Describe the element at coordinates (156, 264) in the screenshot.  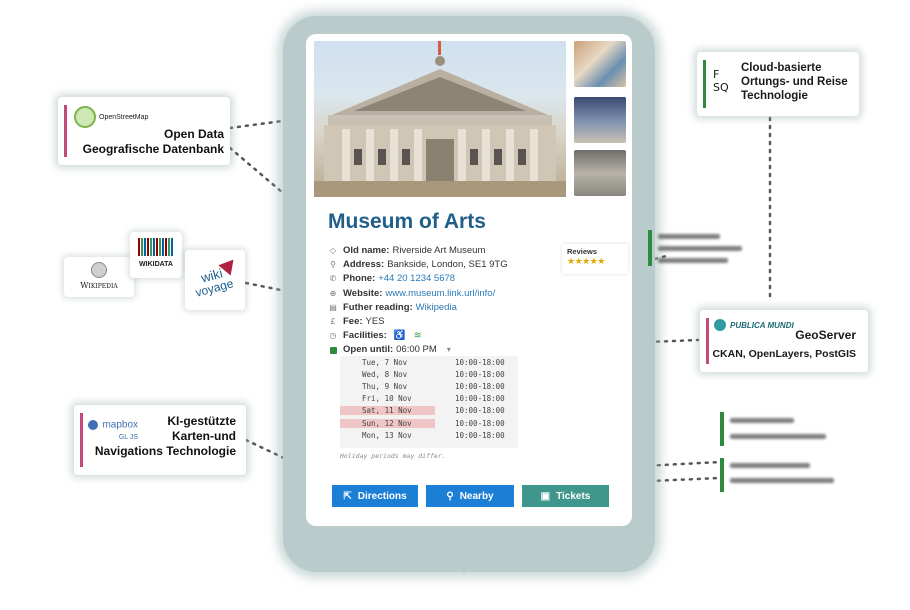
I see `wikidata-logo-text: WIKIDATA` at that location.